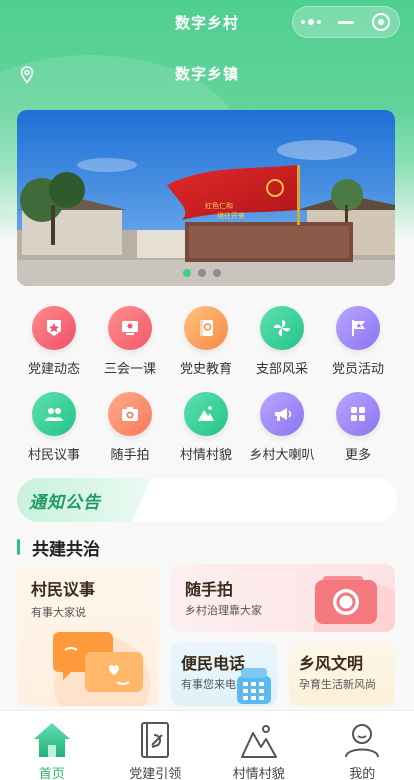 This screenshot has height=780, width=414. Describe the element at coordinates (54, 328) in the screenshot. I see `star-flag-icon` at that location.